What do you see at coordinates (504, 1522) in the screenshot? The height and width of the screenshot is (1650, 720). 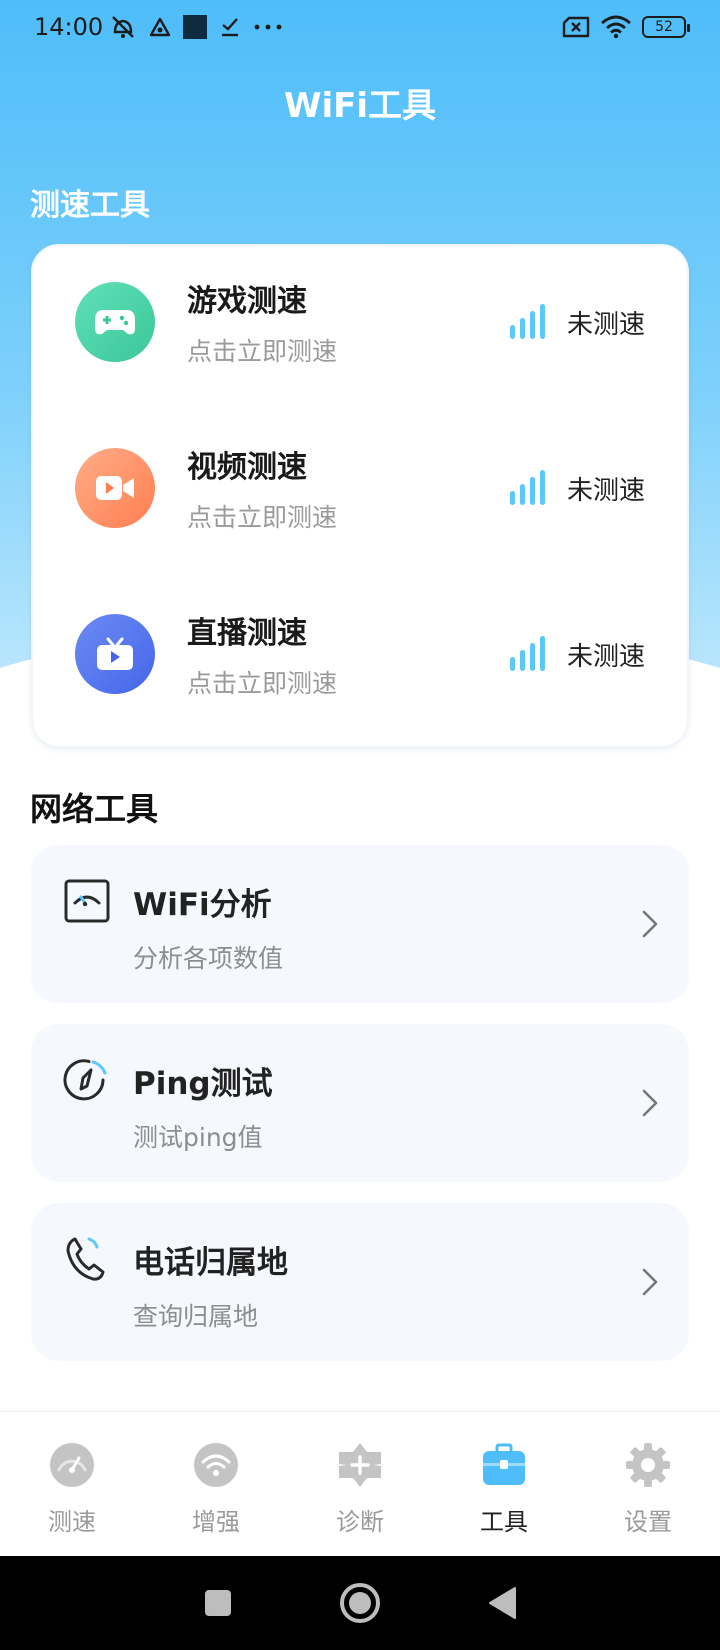 I see `nav-tab-label: 工具` at bounding box center [504, 1522].